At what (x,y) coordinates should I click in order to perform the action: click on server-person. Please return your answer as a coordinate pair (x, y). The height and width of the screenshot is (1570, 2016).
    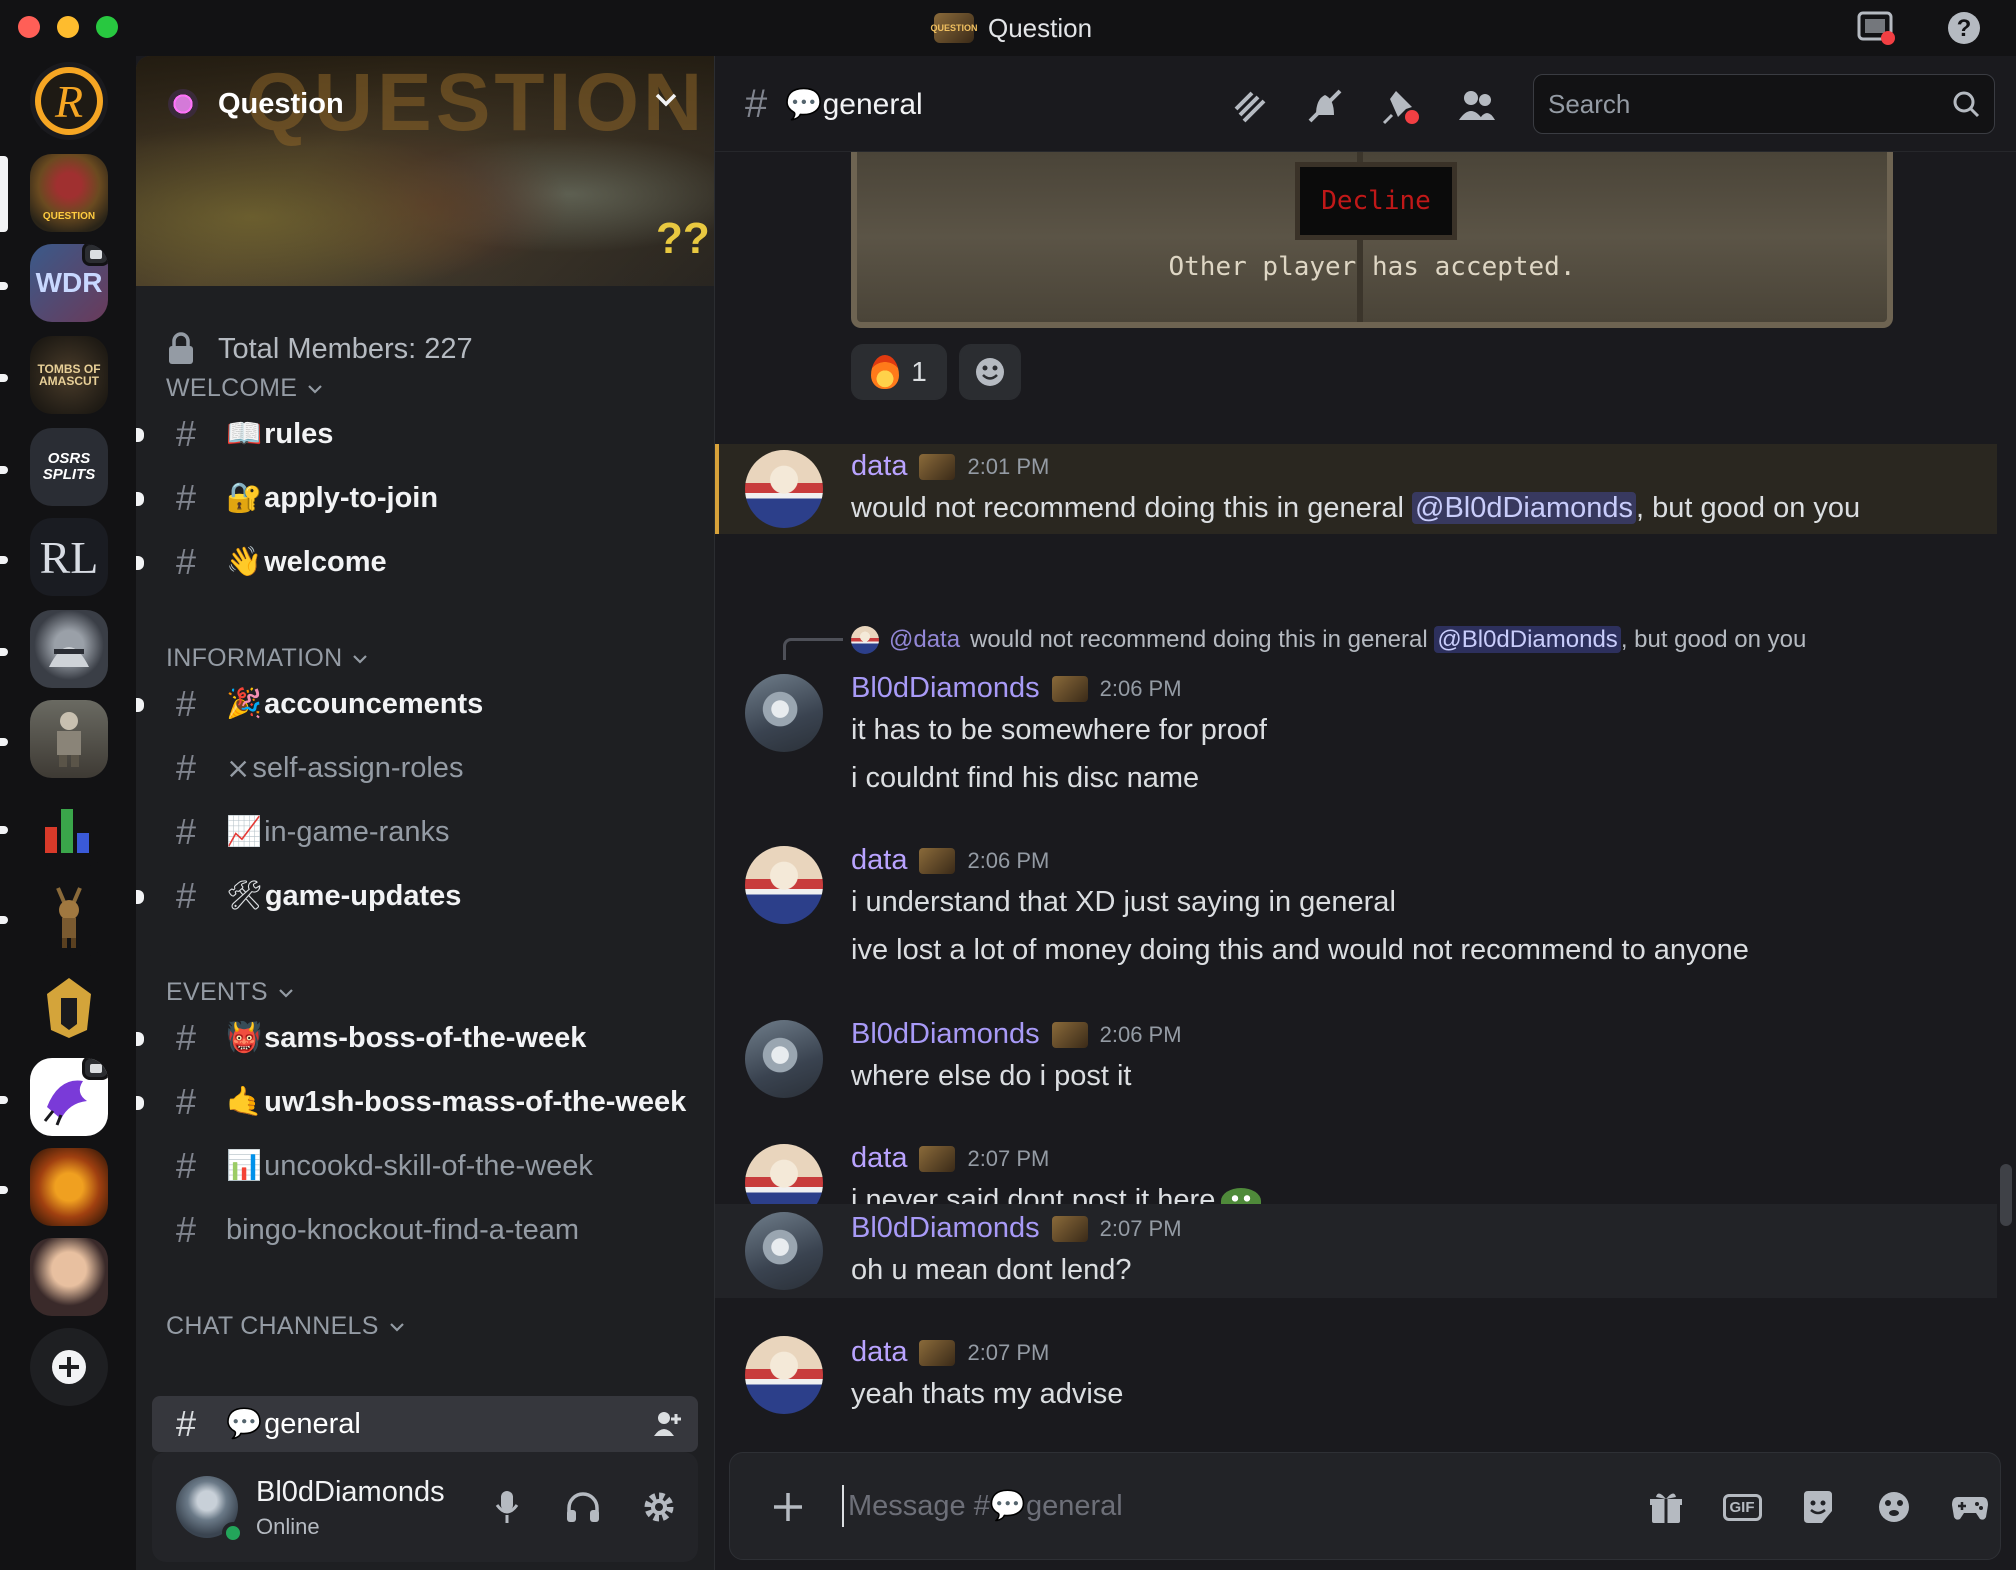
    Looking at the image, I should click on (69, 1277).